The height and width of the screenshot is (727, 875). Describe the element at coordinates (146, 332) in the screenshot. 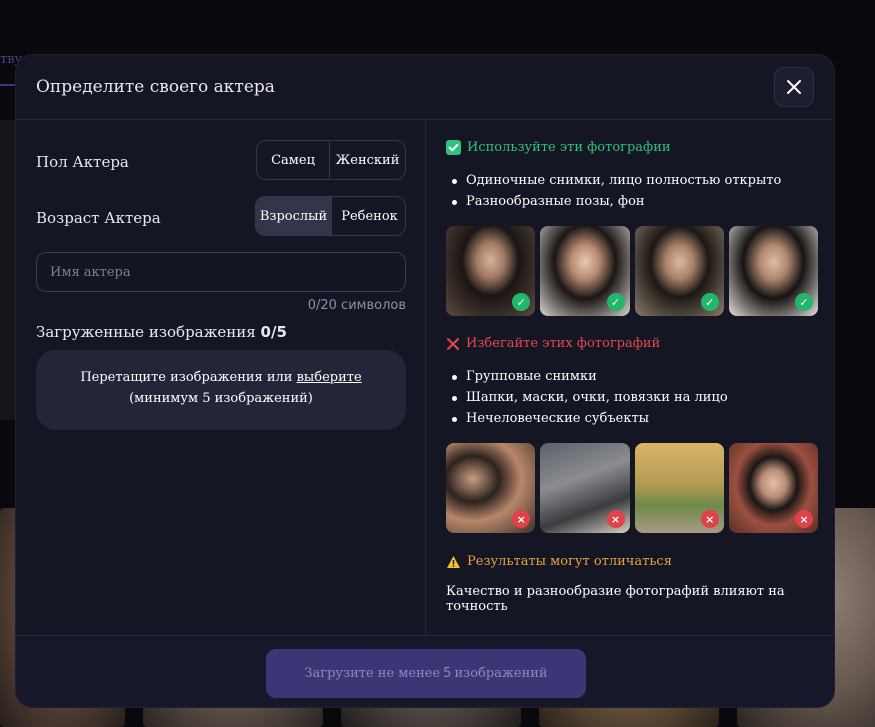

I see `uploaded-images-label: Загруженные изображения` at that location.